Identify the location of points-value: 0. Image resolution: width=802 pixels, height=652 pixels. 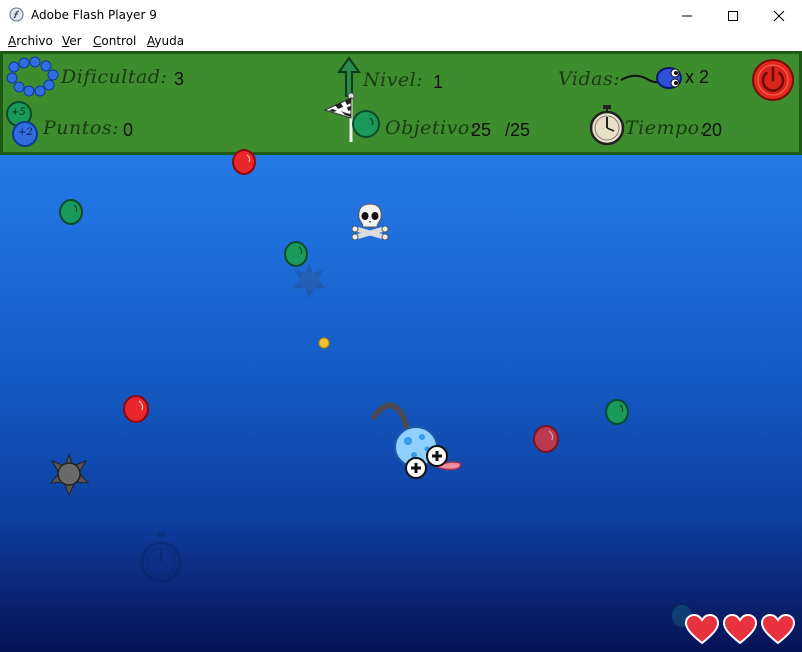
(128, 130).